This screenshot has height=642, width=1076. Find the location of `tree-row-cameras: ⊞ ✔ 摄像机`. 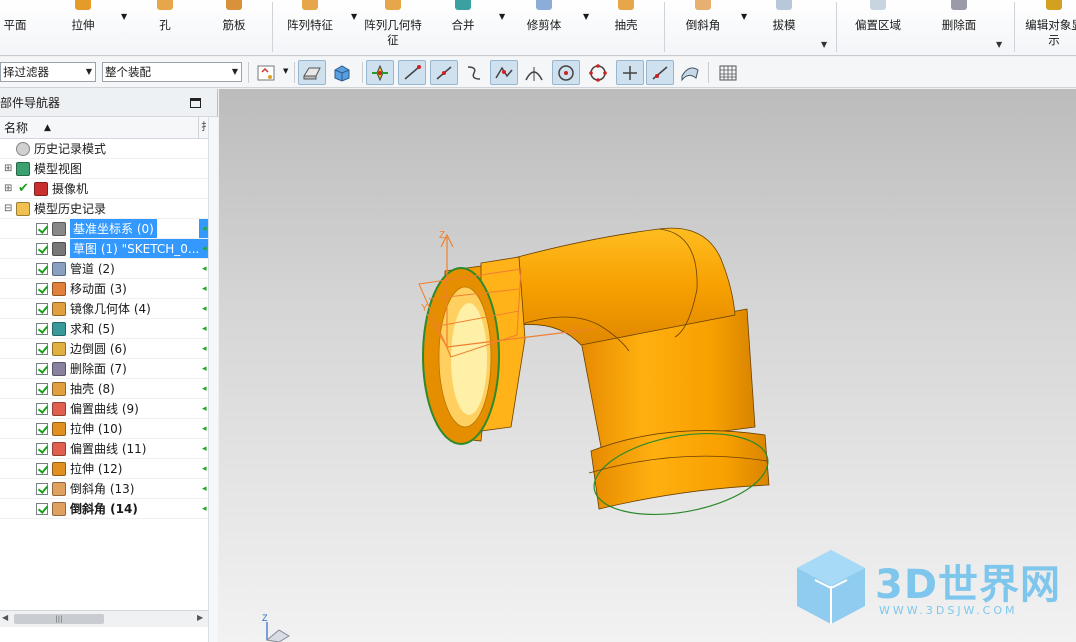

tree-row-cameras: ⊞ ✔ 摄像机 is located at coordinates (104, 189).